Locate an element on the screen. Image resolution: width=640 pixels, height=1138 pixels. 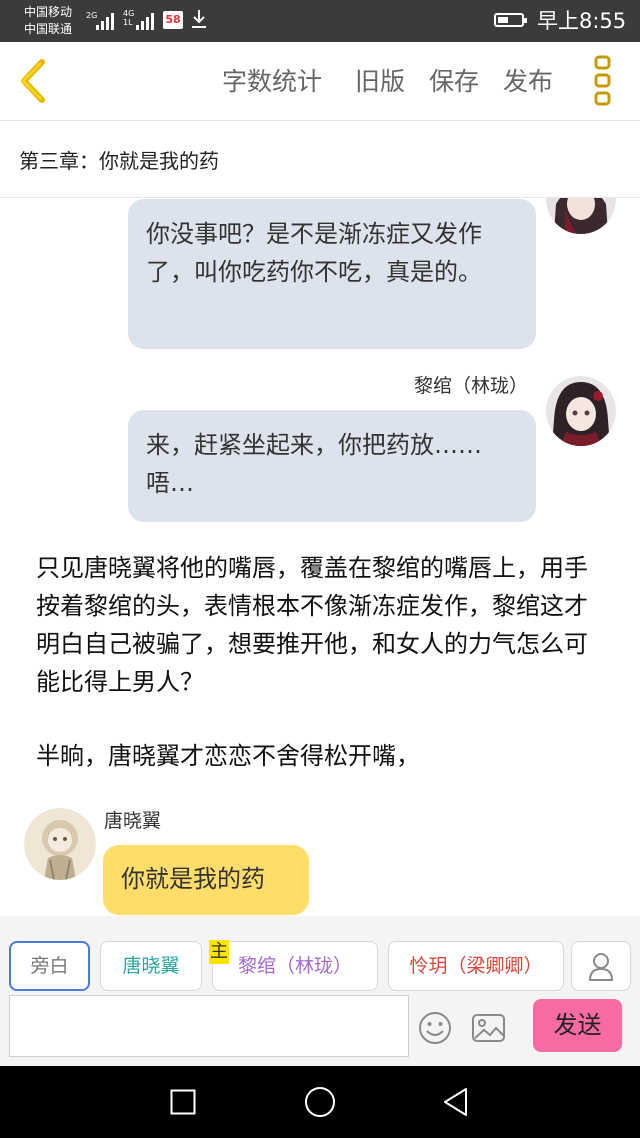
save-button: 保存 is located at coordinates (454, 82).